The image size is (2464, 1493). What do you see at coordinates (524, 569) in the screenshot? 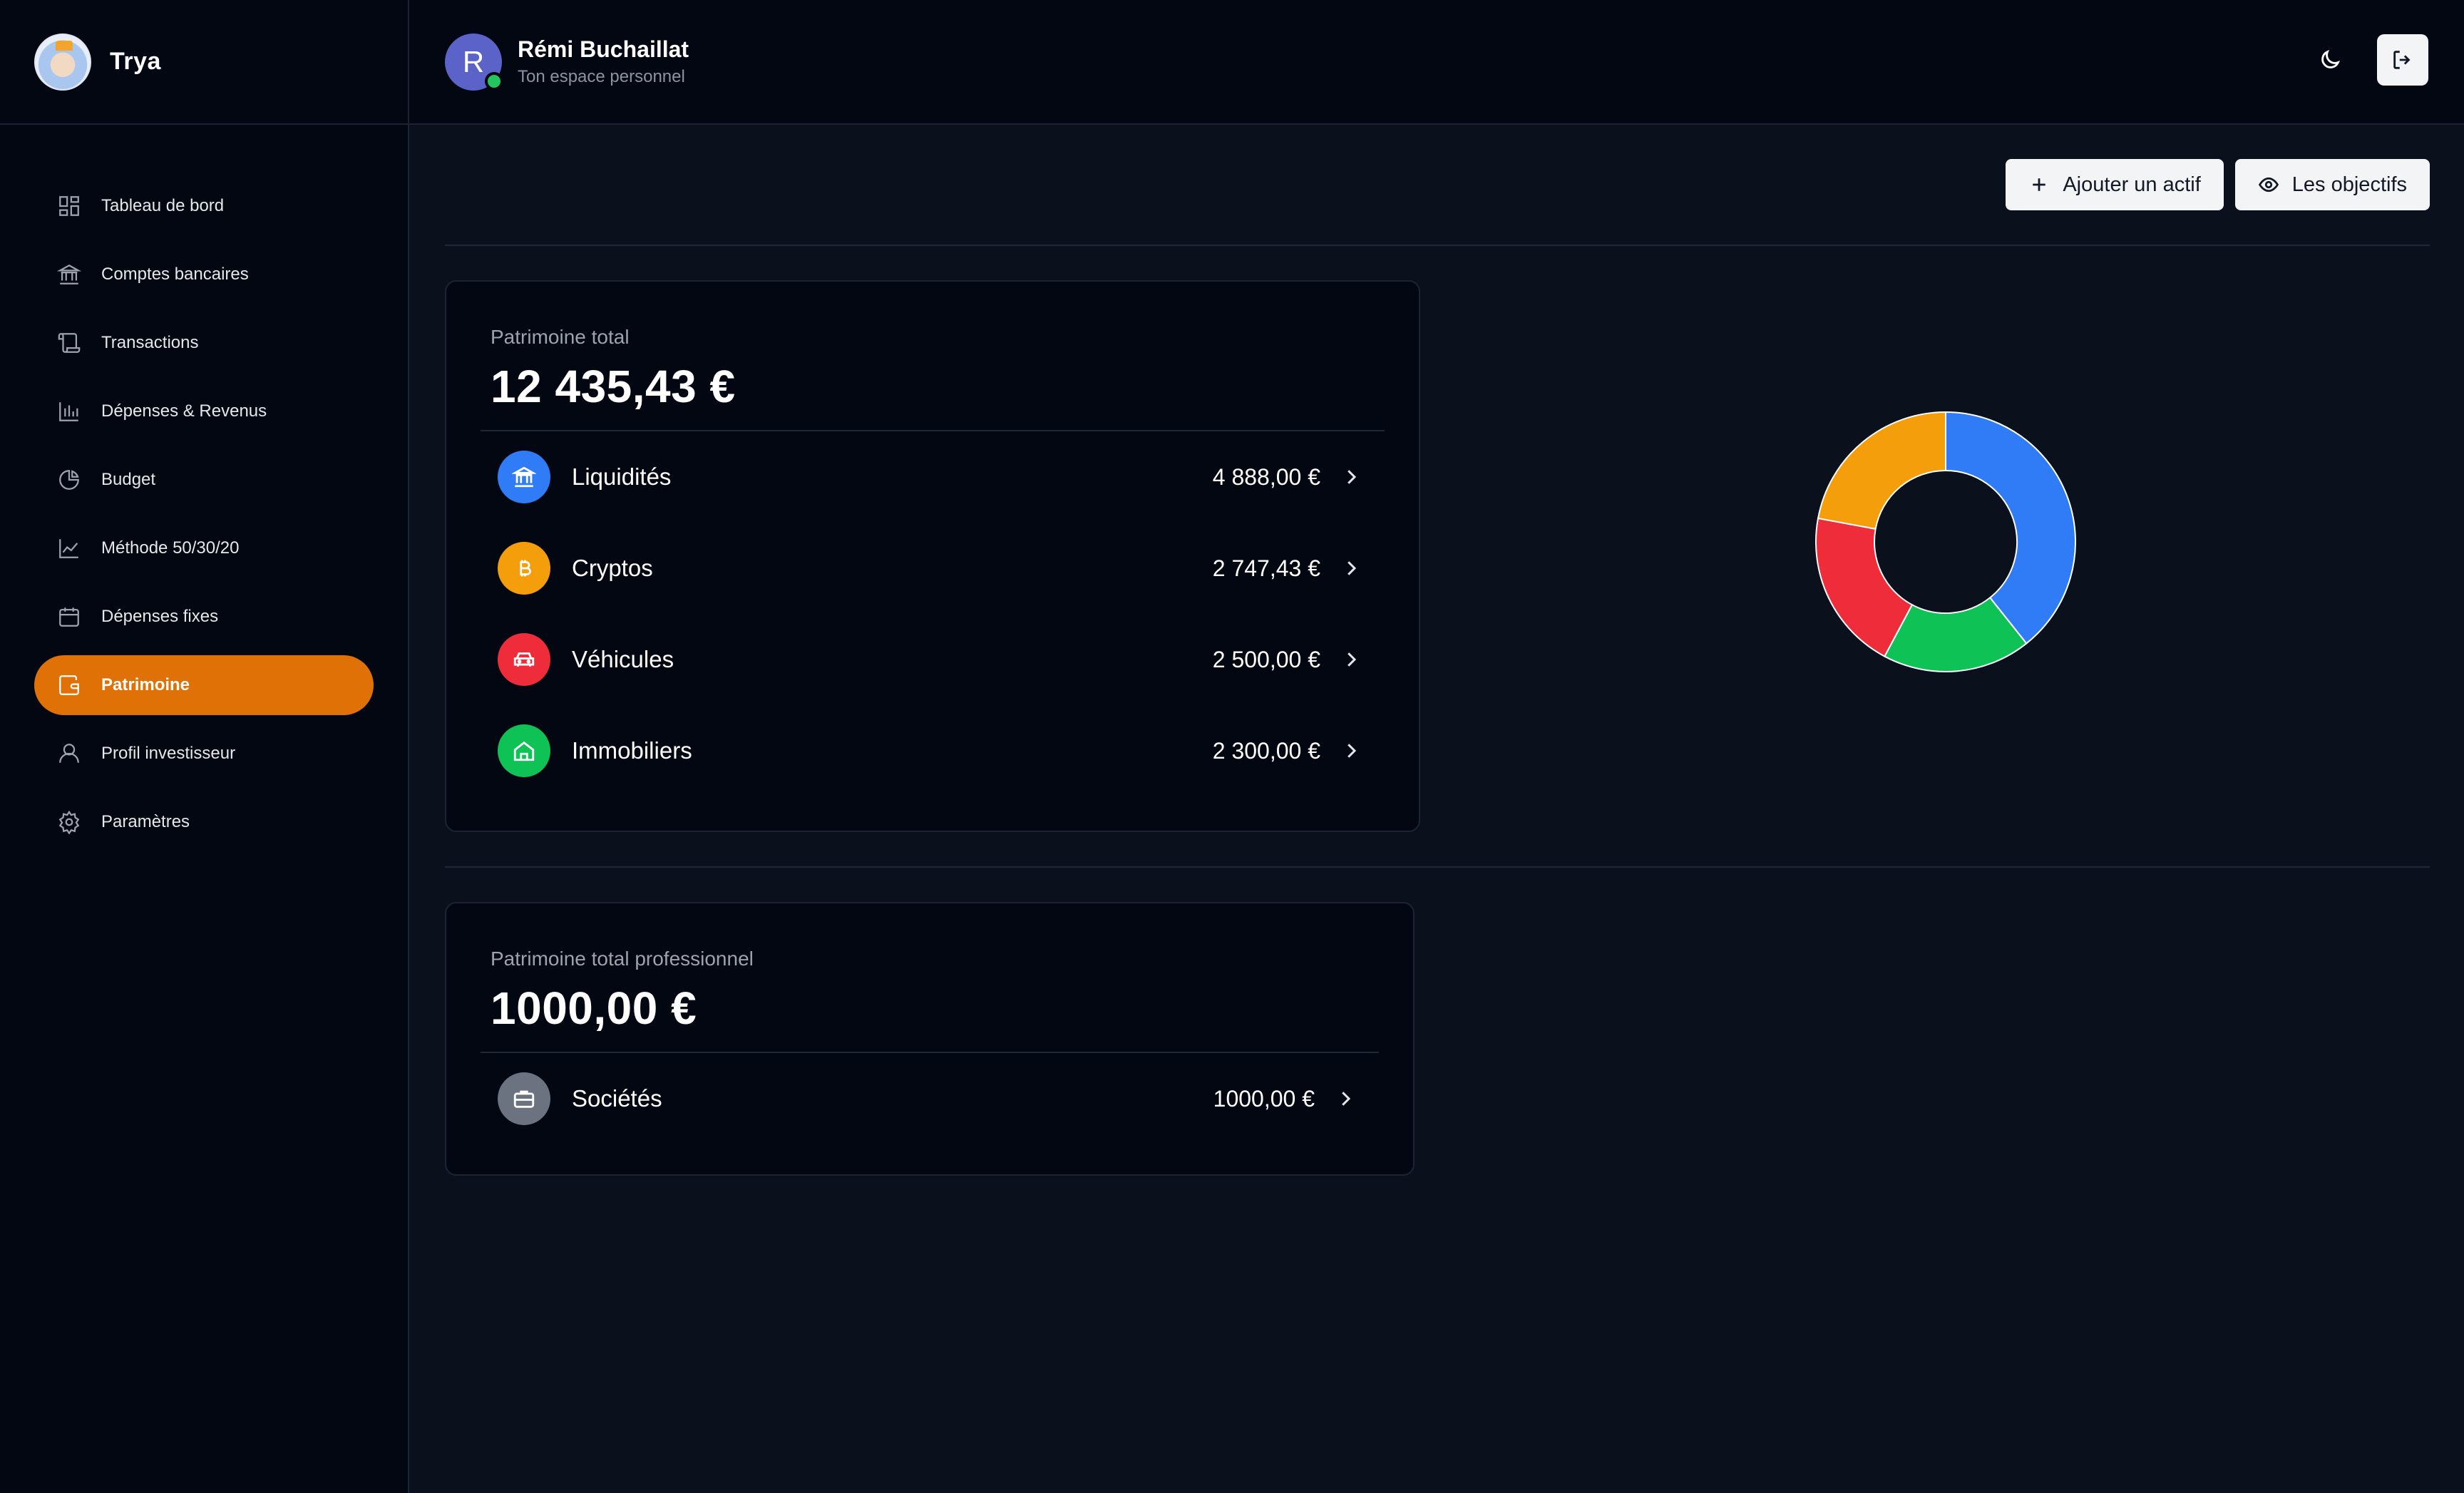
I see `bitcoin-icon` at bounding box center [524, 569].